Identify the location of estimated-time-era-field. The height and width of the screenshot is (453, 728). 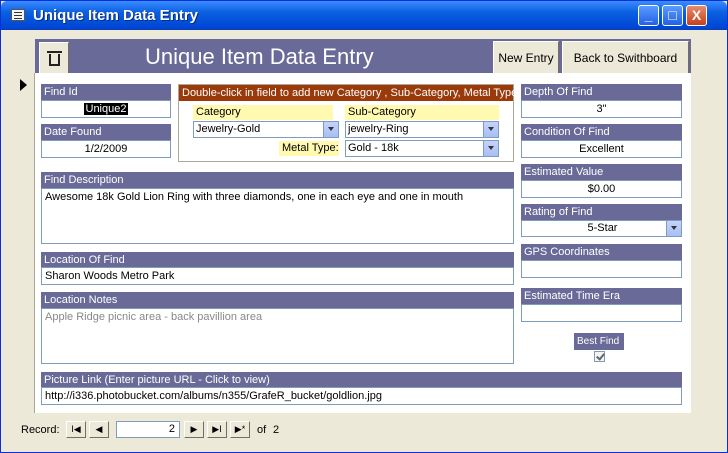
(601, 313).